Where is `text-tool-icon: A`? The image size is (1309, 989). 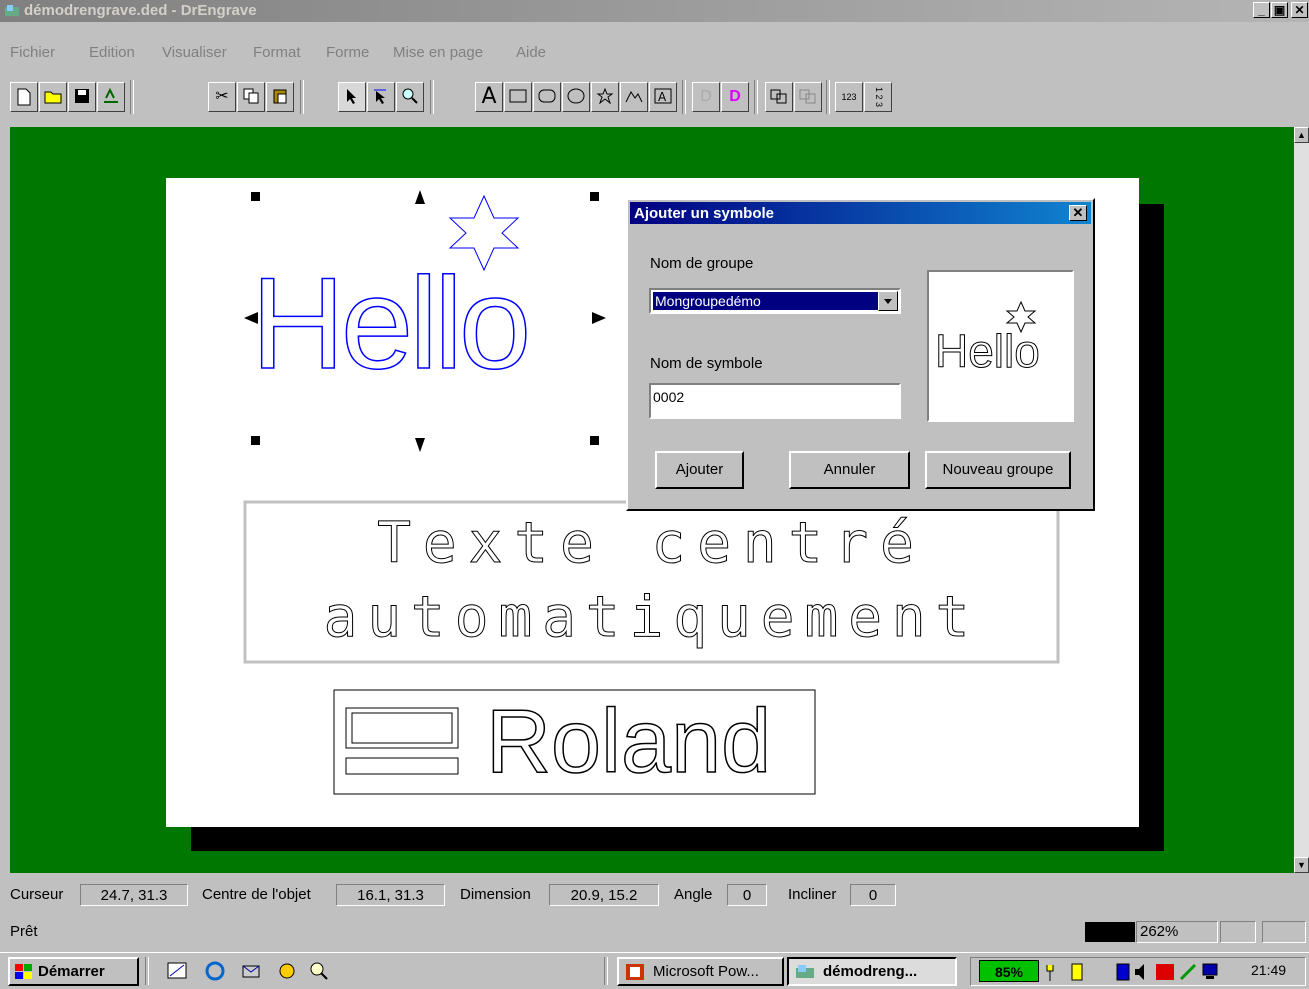
text-tool-icon: A is located at coordinates (489, 97).